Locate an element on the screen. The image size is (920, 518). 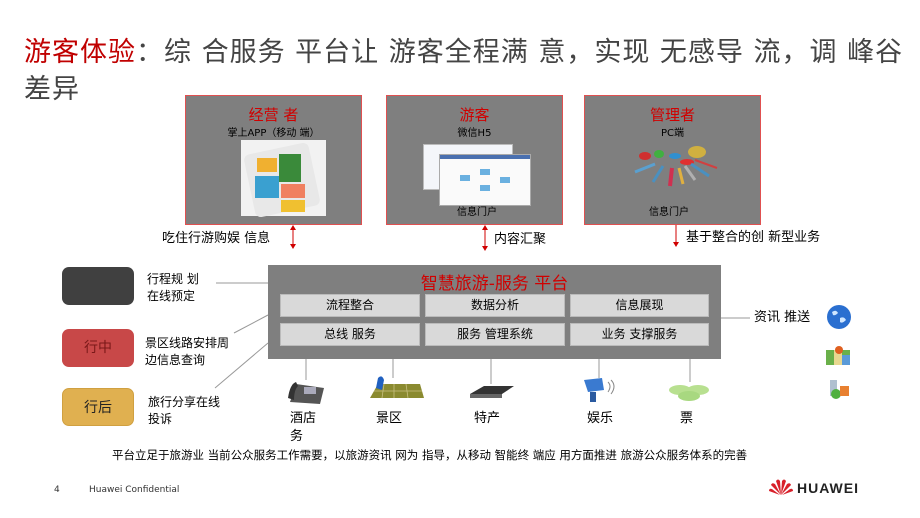
stage-during: 行中 is located at coordinates (98, 348).